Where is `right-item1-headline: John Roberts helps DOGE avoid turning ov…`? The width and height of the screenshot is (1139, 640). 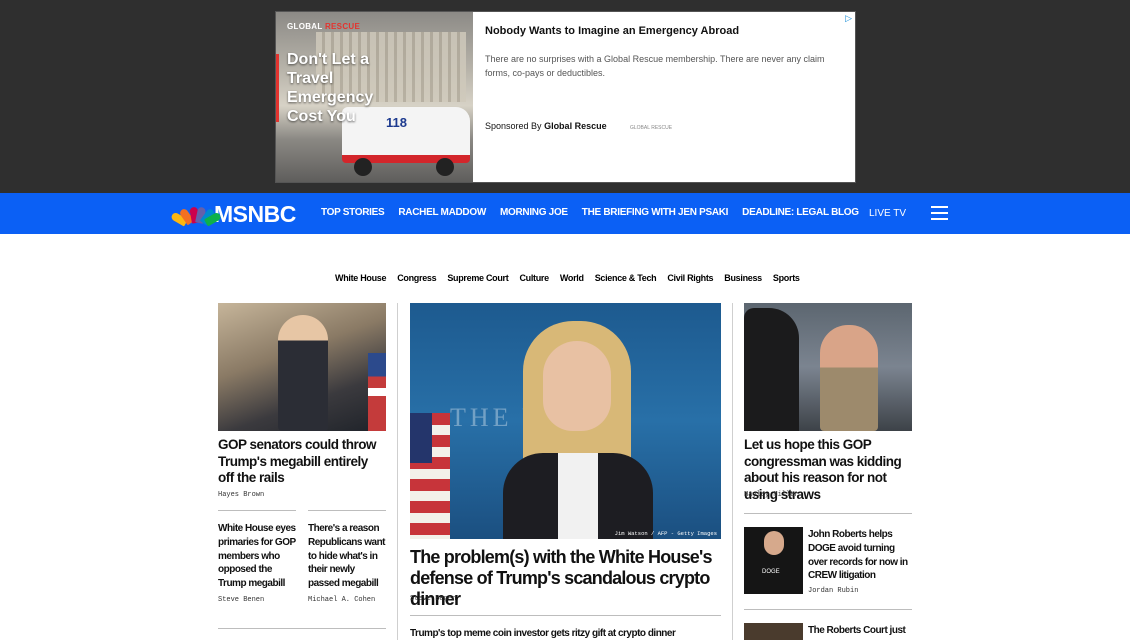
right-item1-headline: John Roberts helps DOGE avoid turning ov… is located at coordinates (861, 555).